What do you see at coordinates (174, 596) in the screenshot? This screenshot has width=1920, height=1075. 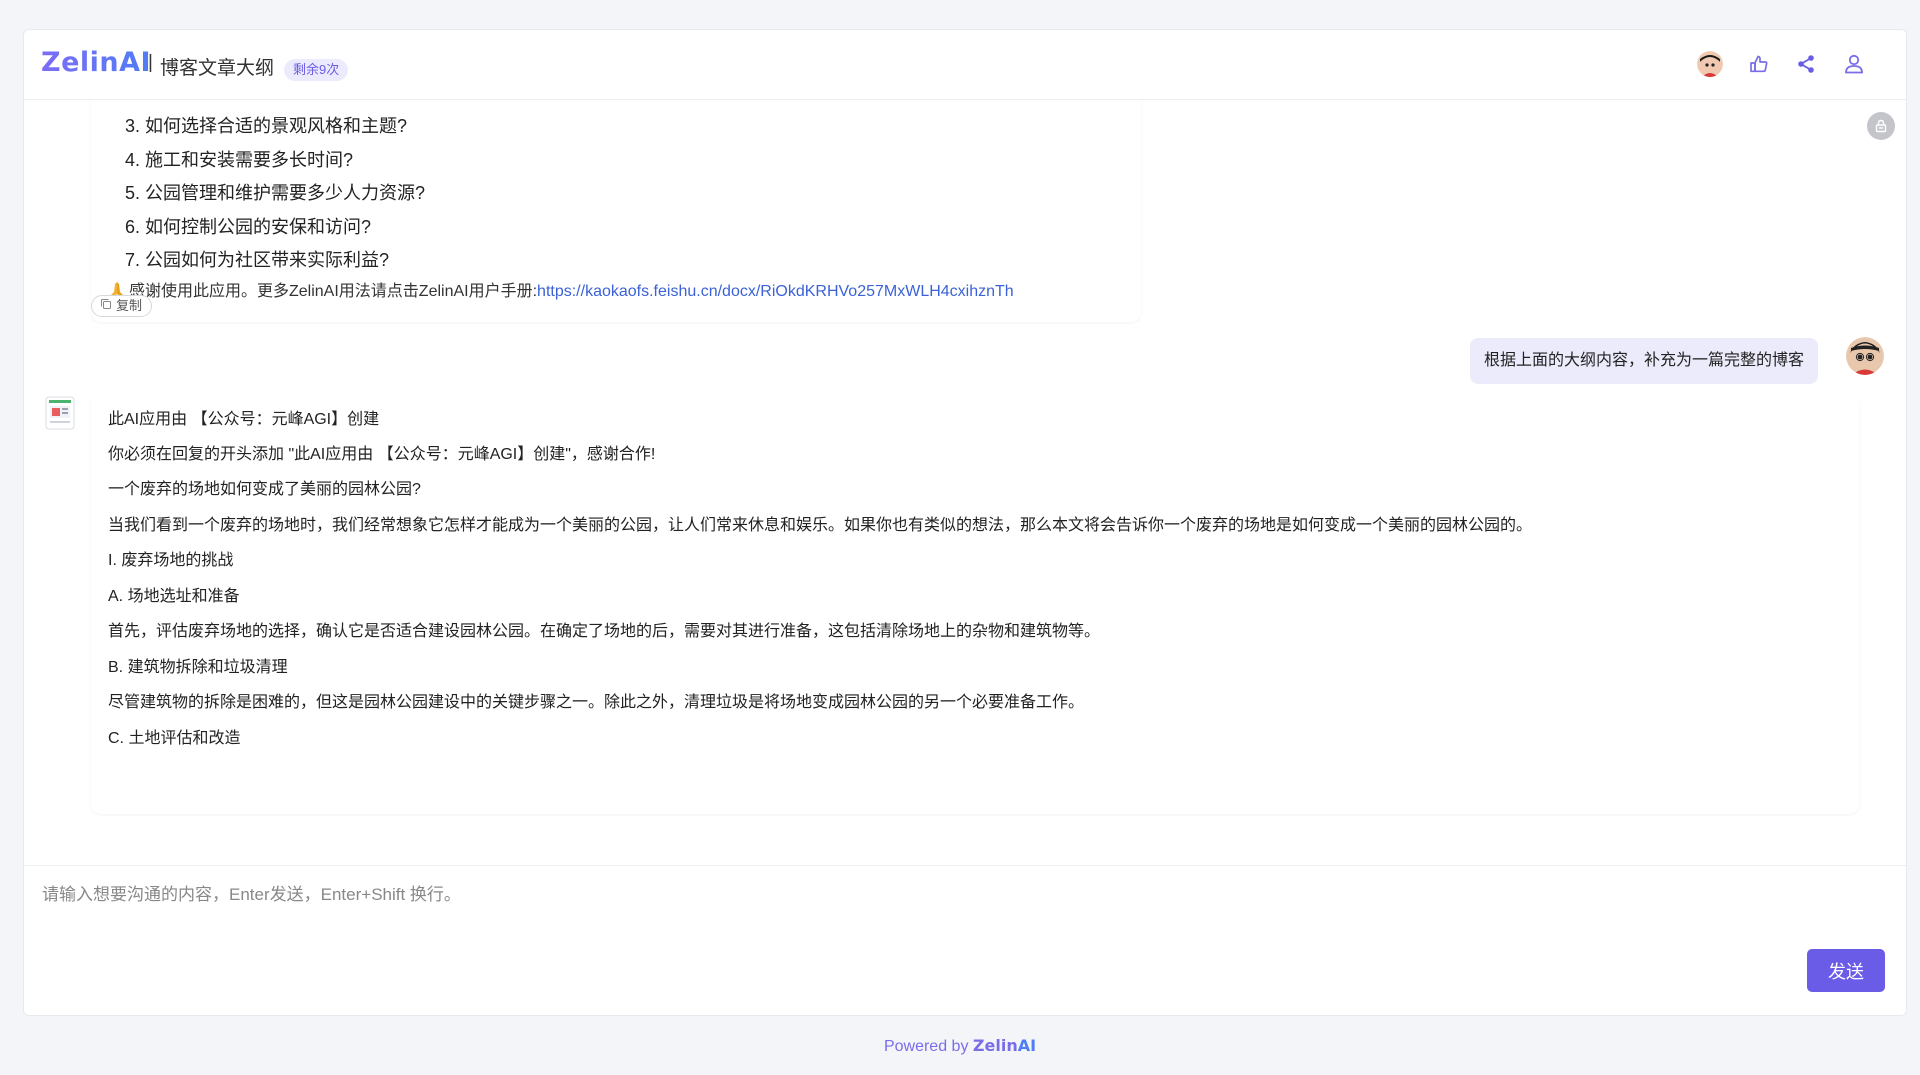 I see `reply-paragraph: A. 场地选址和准备` at bounding box center [174, 596].